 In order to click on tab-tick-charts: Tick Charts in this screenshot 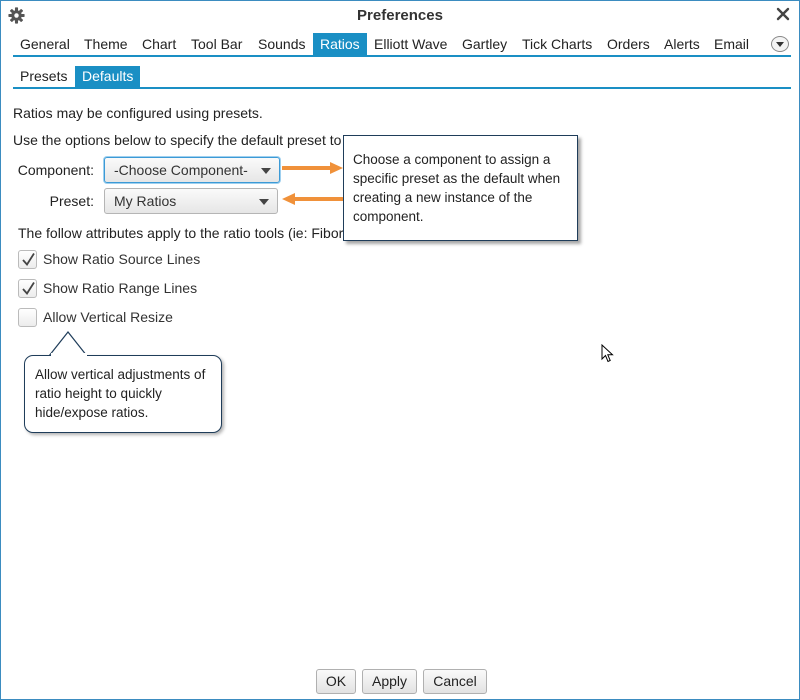, I will do `click(557, 44)`.